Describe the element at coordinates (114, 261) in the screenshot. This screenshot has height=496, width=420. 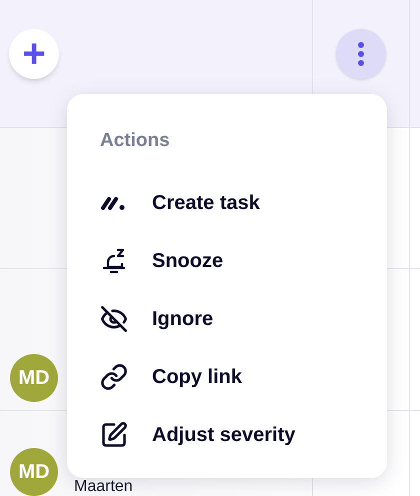
I see `snooze-bell-icon` at that location.